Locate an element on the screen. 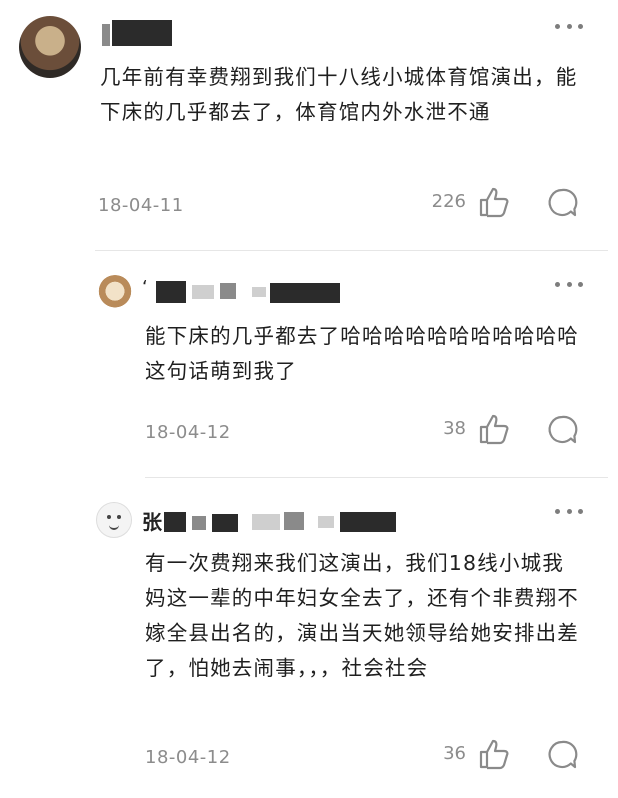 The image size is (618, 798). like-count: 226 is located at coordinates (448, 201).